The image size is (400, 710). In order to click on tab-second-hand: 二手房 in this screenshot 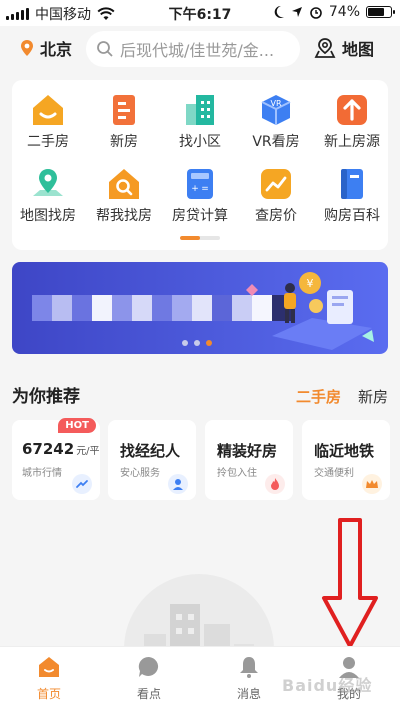, I will do `click(318, 396)`.